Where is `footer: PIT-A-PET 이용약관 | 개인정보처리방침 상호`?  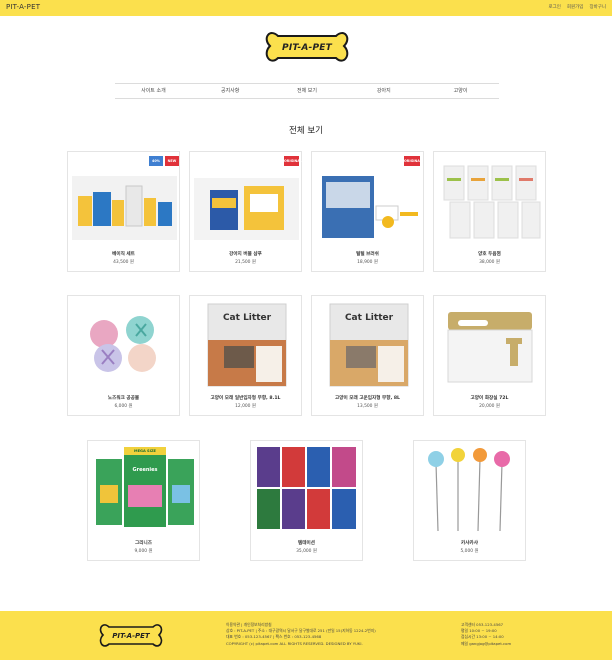
footer: PIT-A-PET 이용약관 | 개인정보처리방침 상호 is located at coordinates (306, 635).